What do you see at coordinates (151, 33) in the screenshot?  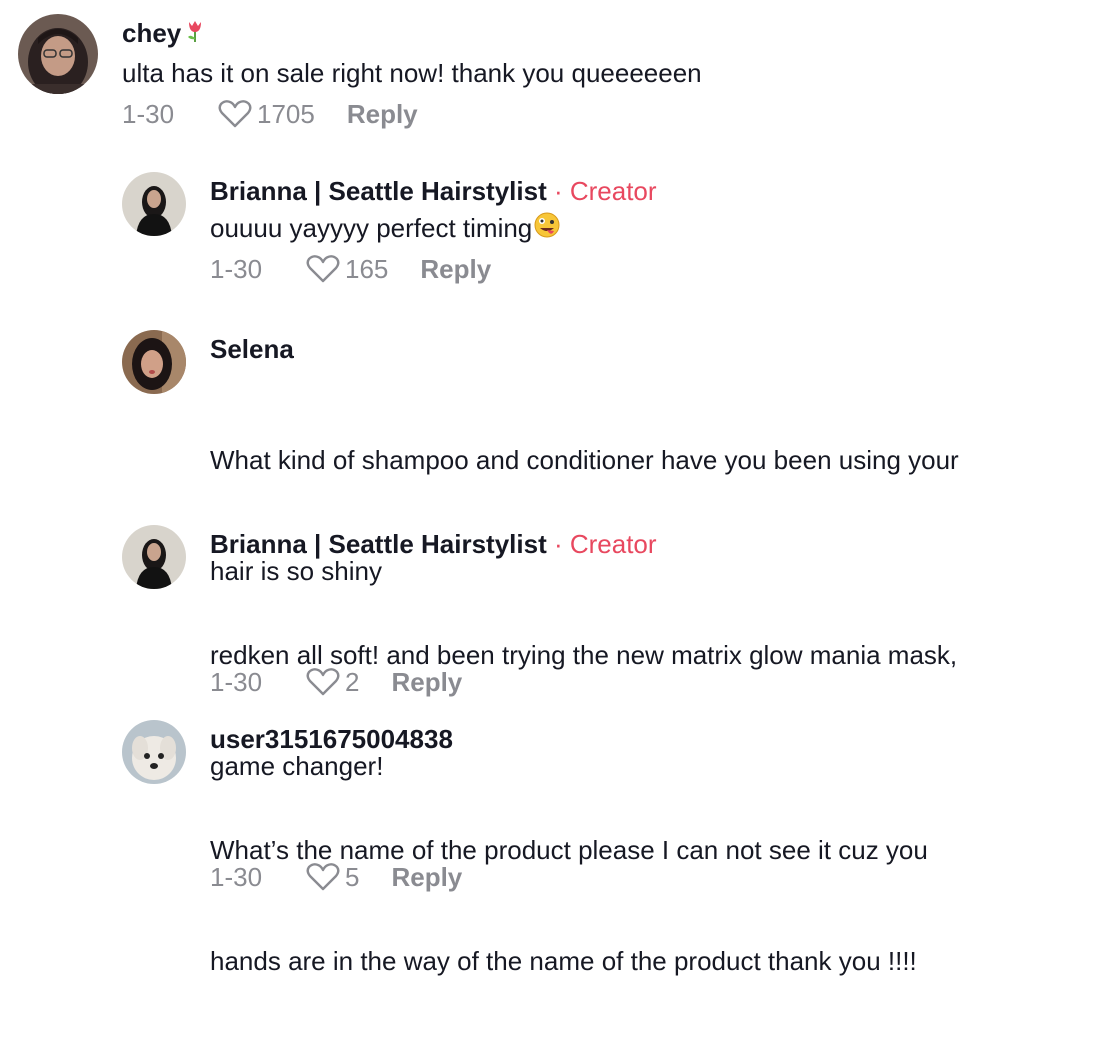 I see `username-text: chey` at bounding box center [151, 33].